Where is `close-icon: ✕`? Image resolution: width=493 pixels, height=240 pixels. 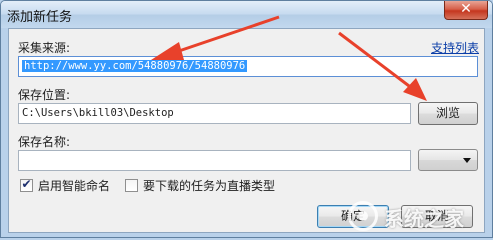
close-icon: ✕ is located at coordinates (466, 9).